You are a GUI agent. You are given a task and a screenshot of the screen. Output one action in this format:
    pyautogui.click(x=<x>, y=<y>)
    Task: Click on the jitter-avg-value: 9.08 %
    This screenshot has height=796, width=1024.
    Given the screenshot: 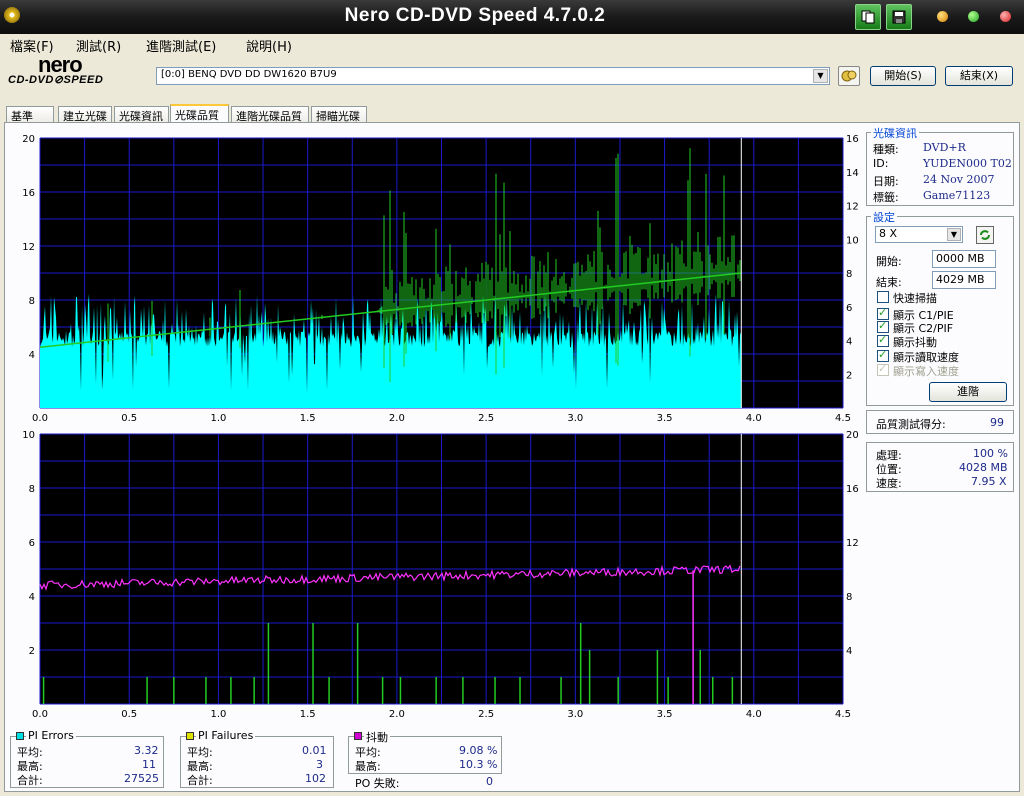 What is the action you would take?
    pyautogui.click(x=478, y=750)
    